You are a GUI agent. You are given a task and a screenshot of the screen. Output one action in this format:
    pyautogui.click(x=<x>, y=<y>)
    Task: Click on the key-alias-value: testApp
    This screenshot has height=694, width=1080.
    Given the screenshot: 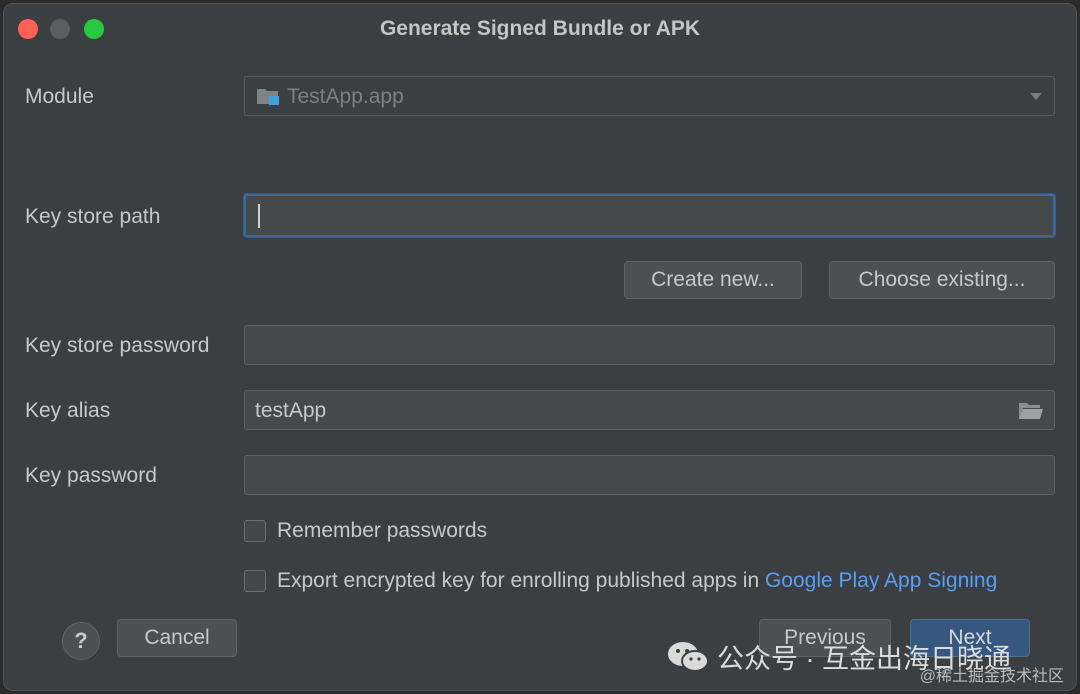 What is the action you would take?
    pyautogui.click(x=291, y=410)
    